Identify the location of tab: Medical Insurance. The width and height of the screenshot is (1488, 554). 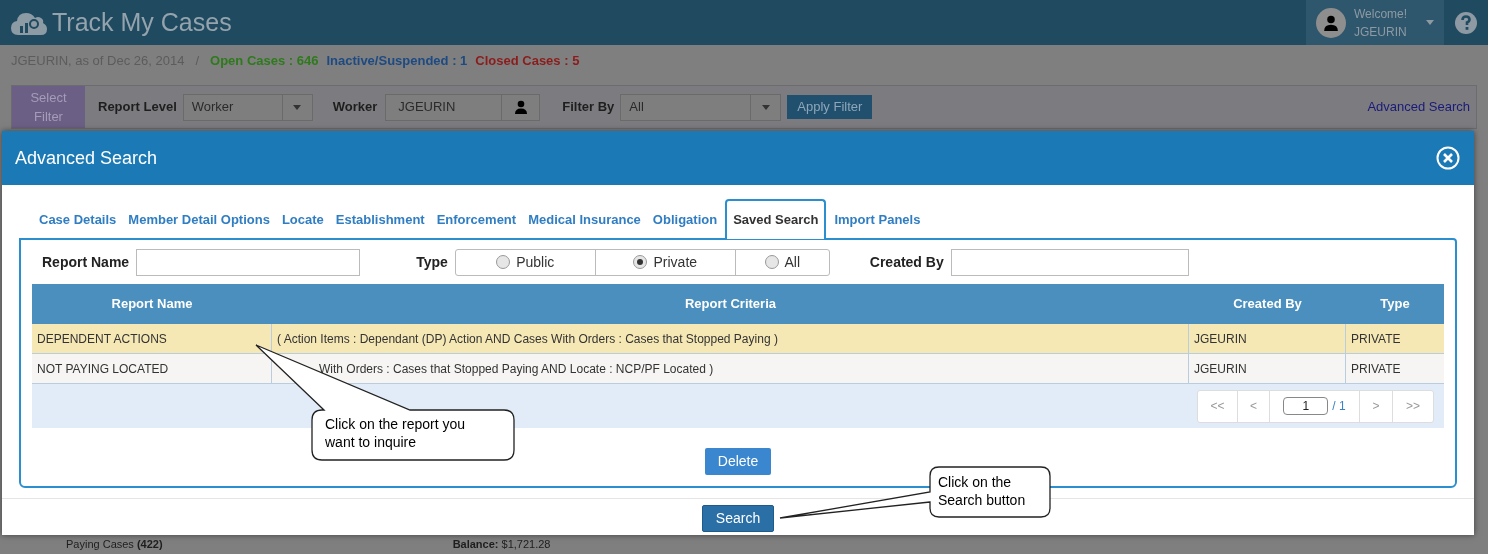
(584, 220).